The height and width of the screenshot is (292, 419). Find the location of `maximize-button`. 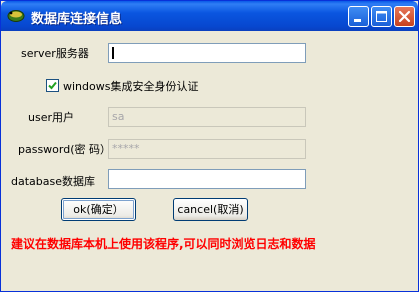

maximize-button is located at coordinates (381, 16).